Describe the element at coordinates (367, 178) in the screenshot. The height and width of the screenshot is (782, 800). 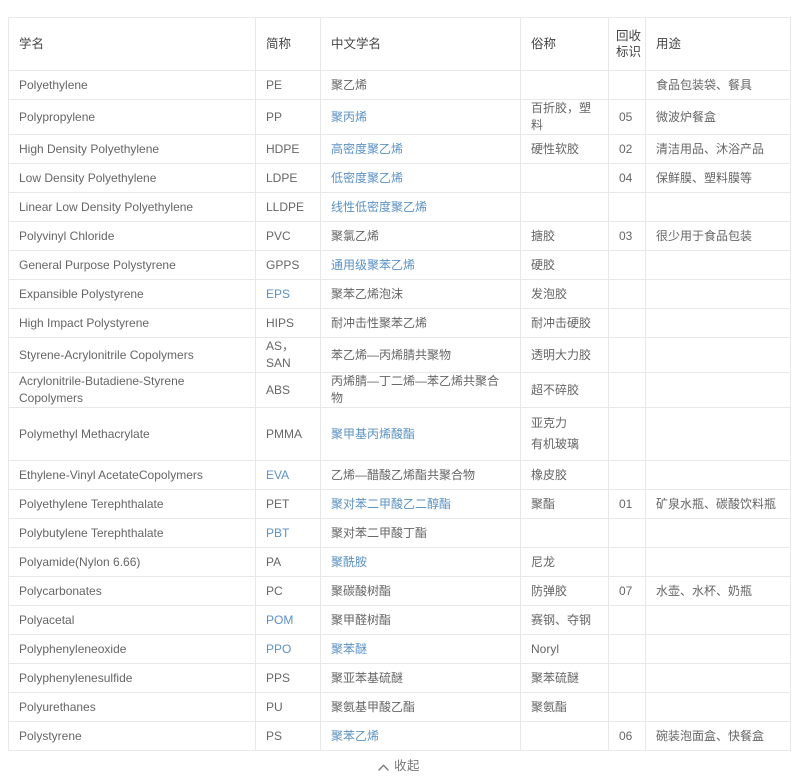
I see `cell-chinese-name-link: 低密度聚乙烯` at that location.